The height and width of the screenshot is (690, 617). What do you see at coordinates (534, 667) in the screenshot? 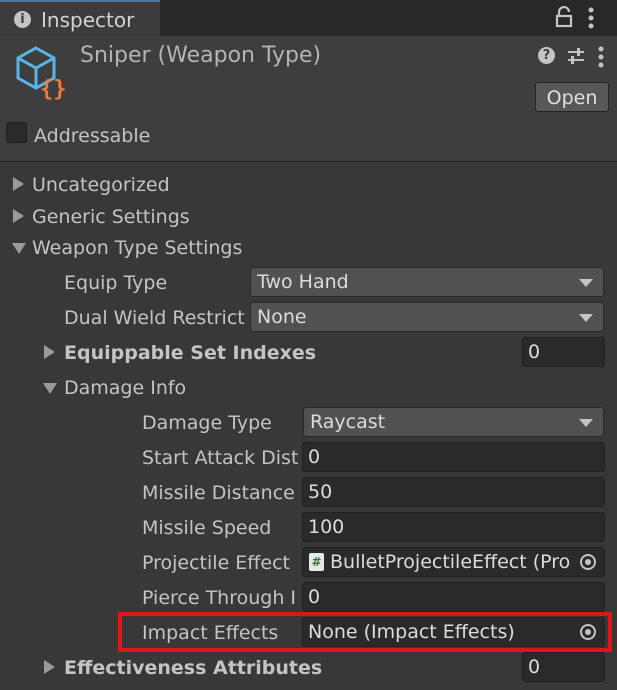
I see `effectiveness-size-value: 0` at bounding box center [534, 667].